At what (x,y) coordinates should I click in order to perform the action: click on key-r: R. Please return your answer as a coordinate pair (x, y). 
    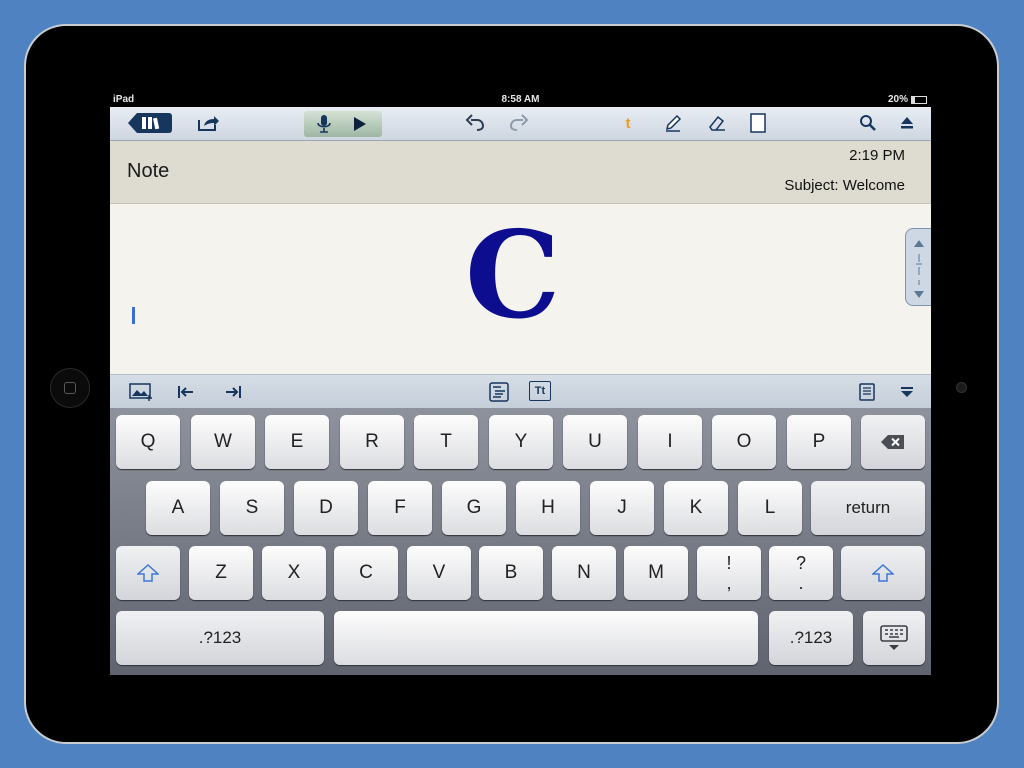
    Looking at the image, I should click on (372, 442).